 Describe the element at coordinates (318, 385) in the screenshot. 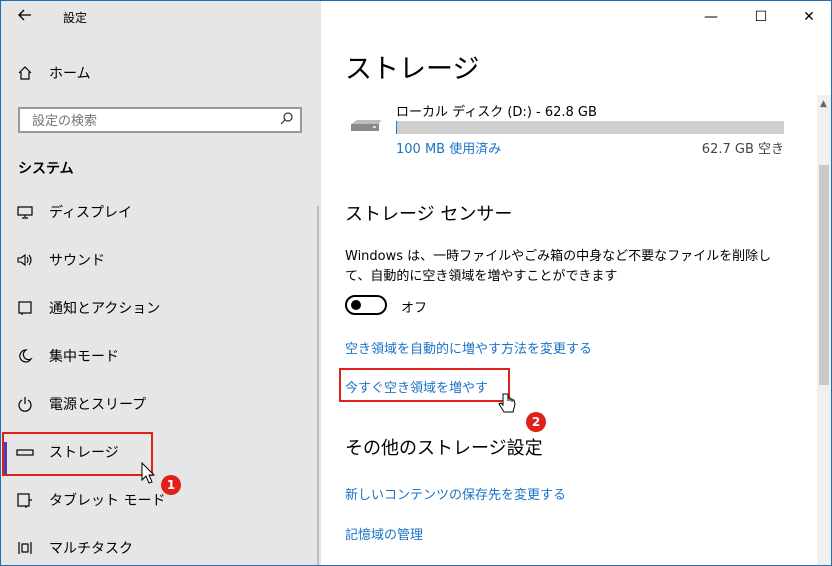

I see `sidebar-scrollbar` at that location.